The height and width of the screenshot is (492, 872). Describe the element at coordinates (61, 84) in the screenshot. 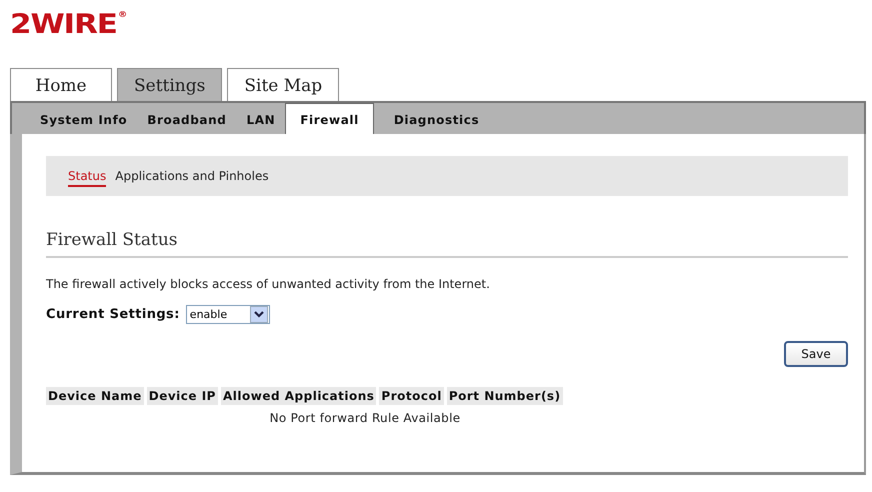

I see `nav-tab: Home` at that location.